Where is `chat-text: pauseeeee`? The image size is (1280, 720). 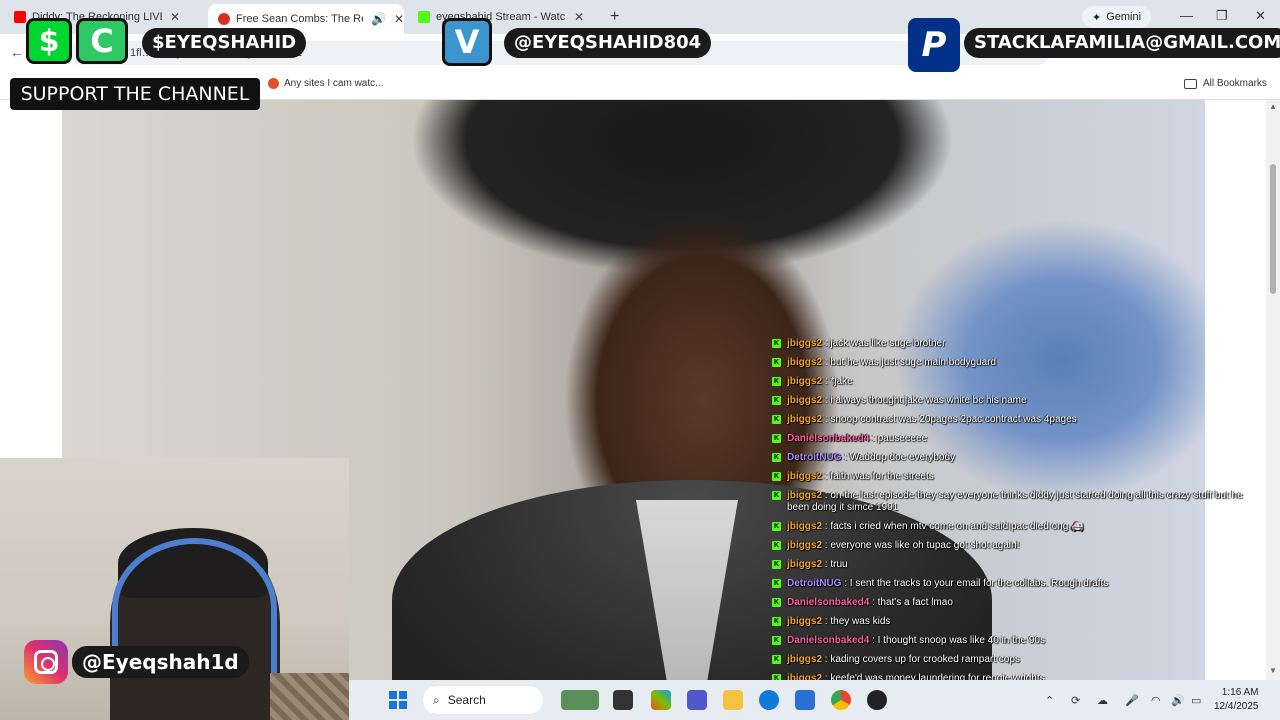
chat-text: pauseeeee is located at coordinates (902, 438).